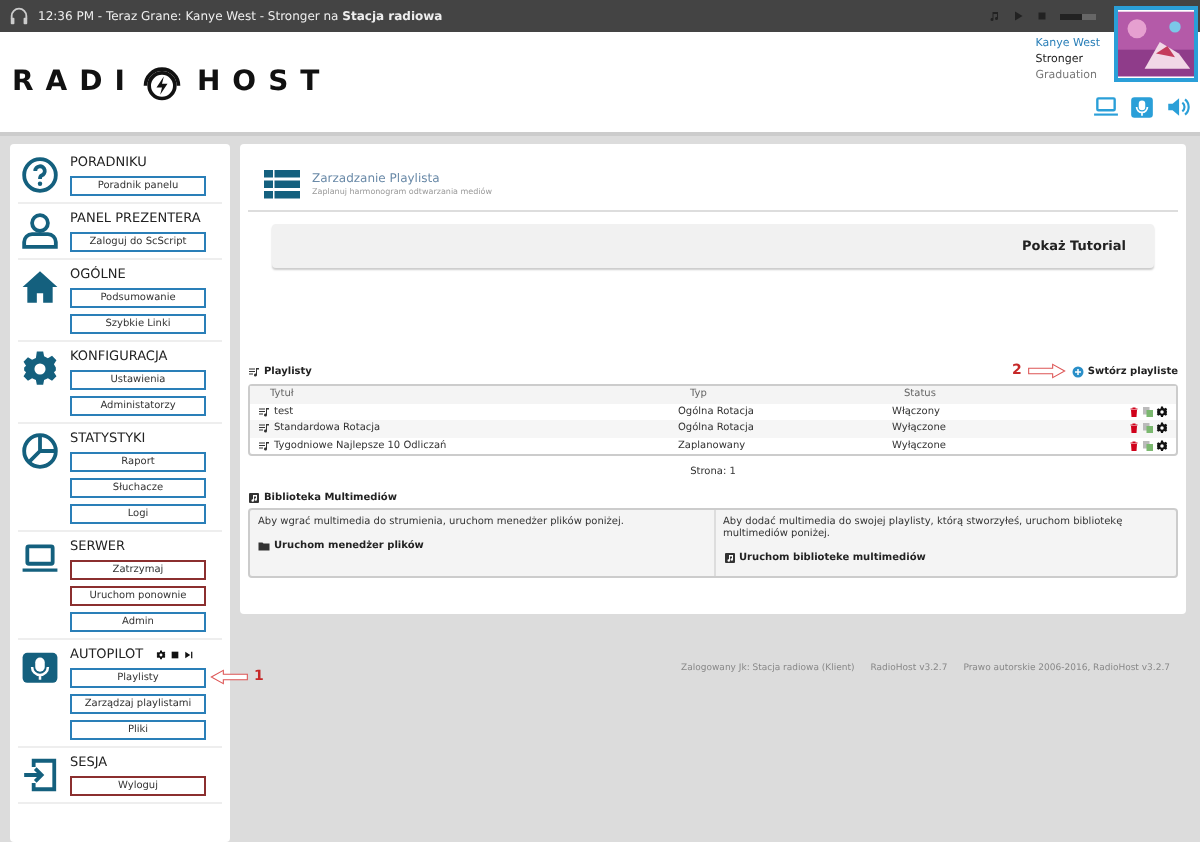 This screenshot has height=842, width=1200. Describe the element at coordinates (174, 654) in the screenshot. I see `stop-icon` at that location.